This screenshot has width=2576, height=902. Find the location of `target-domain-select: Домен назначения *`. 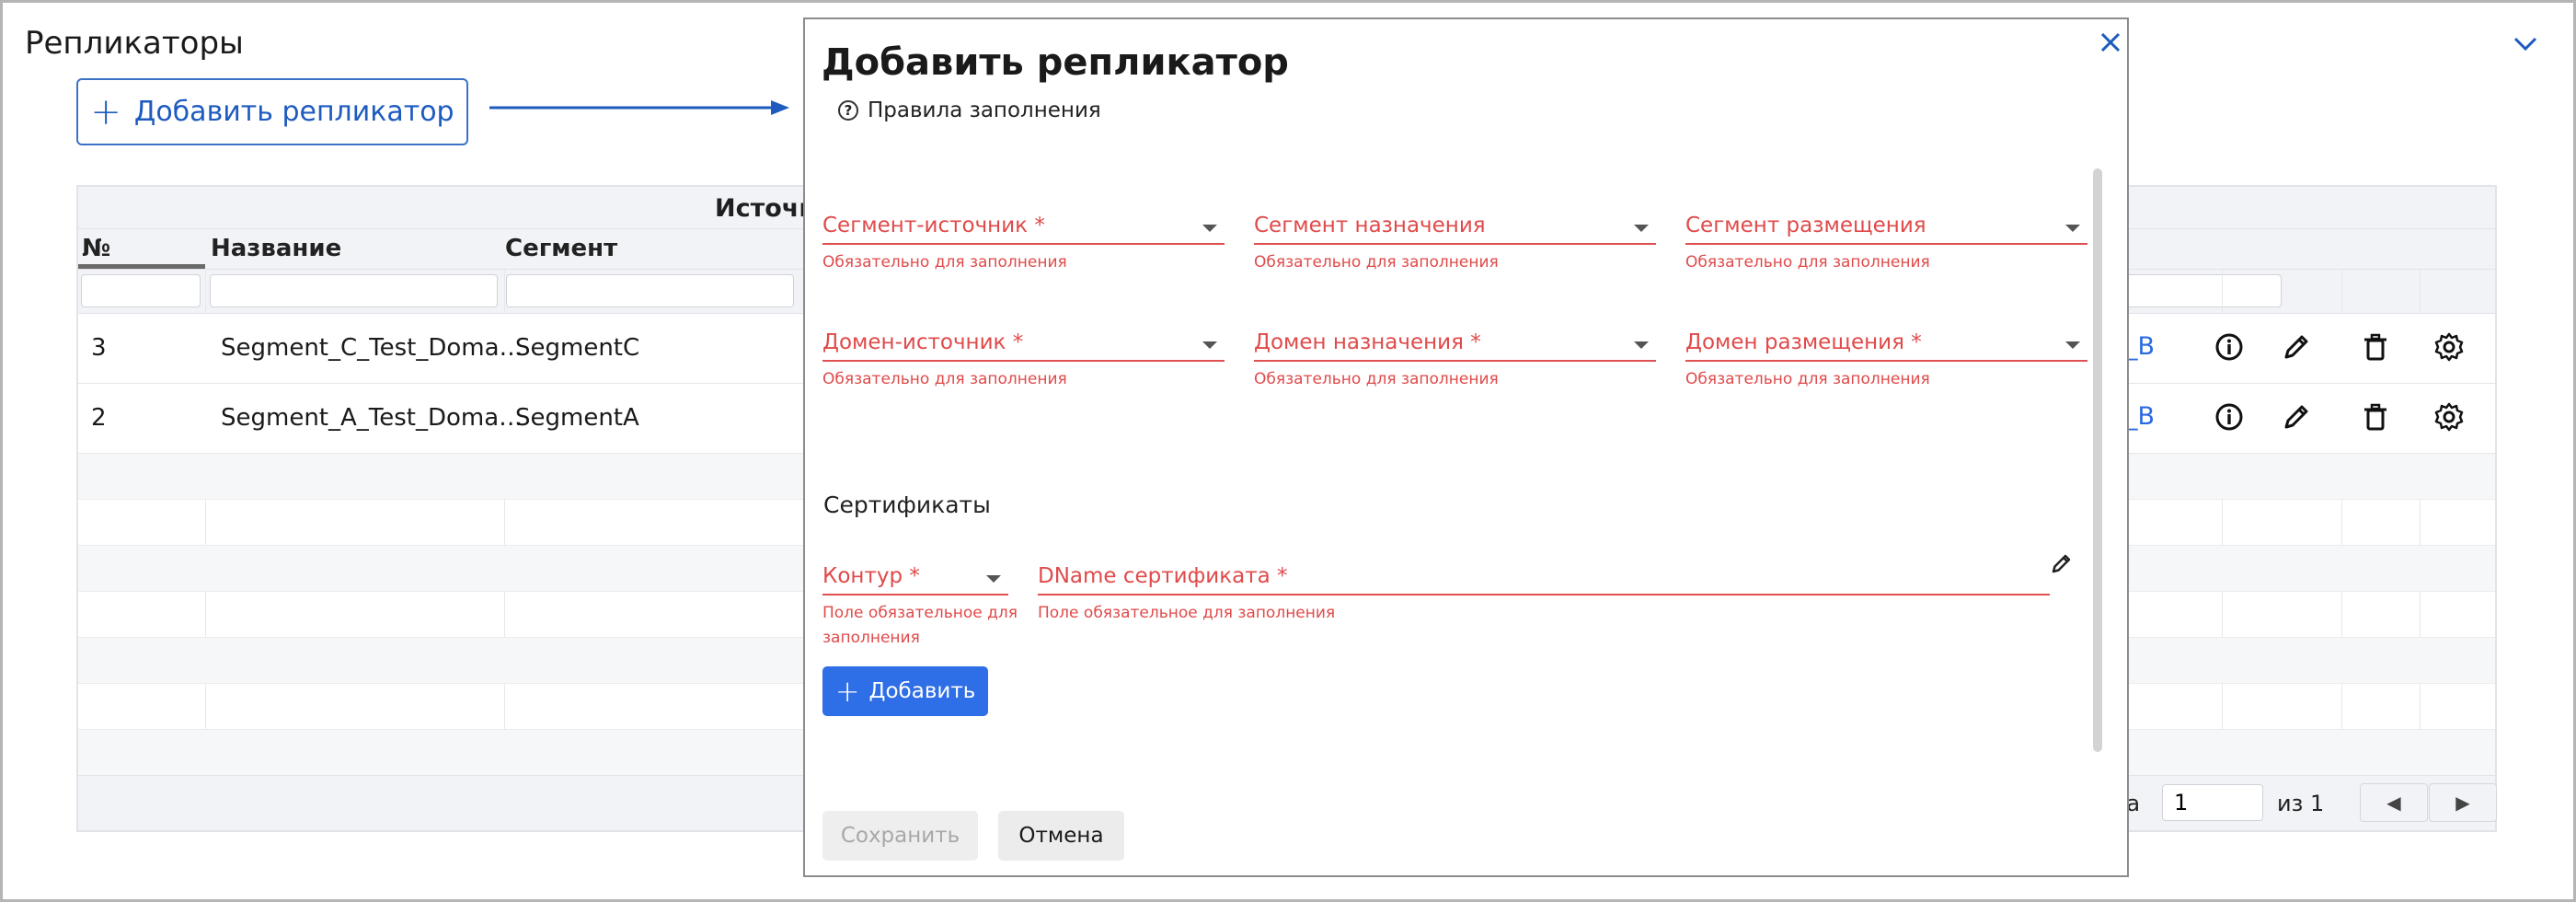

target-domain-select: Домен назначения * is located at coordinates (1455, 345).